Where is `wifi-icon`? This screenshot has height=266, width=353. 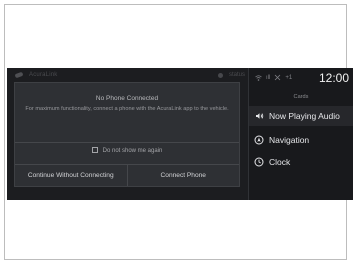
wifi-icon is located at coordinates (258, 77).